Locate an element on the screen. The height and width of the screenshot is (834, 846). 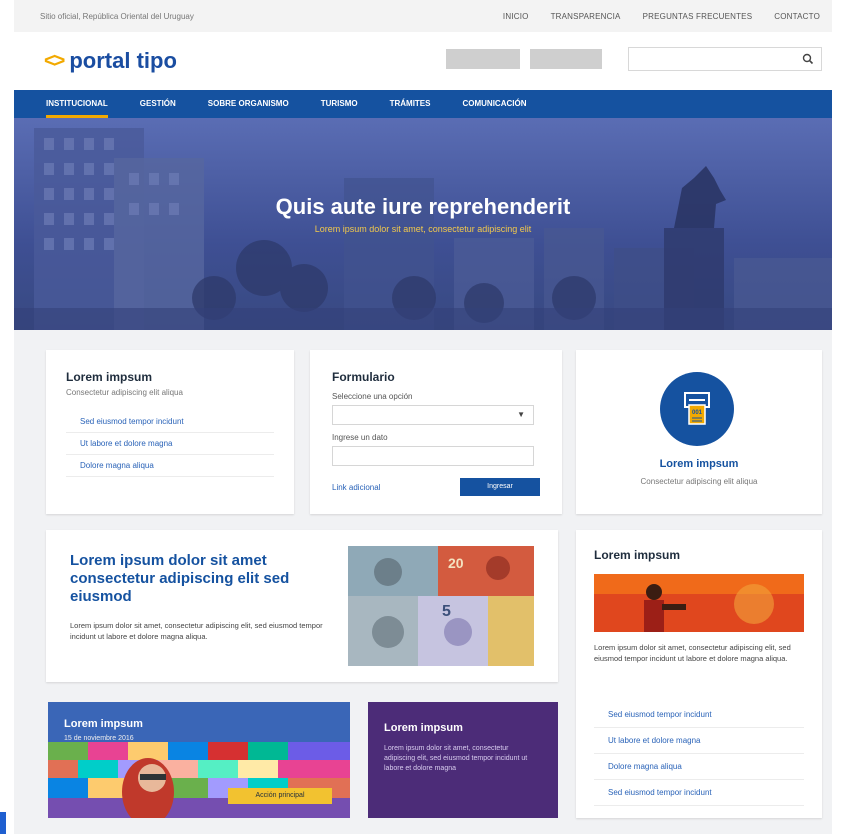
promo-card-date: 15 de noviembre 2016 is located at coordinates (99, 738).